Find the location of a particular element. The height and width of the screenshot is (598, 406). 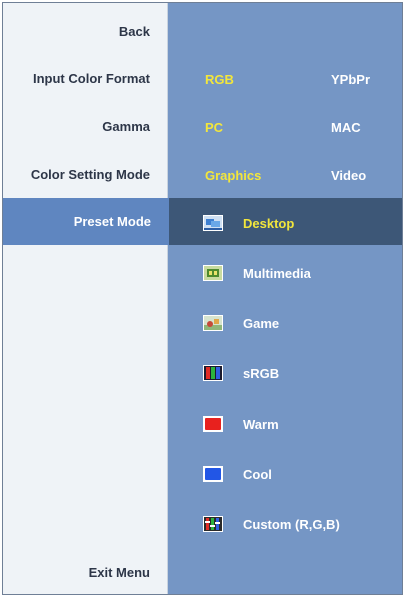

custom-rgb-icon is located at coordinates (213, 524).